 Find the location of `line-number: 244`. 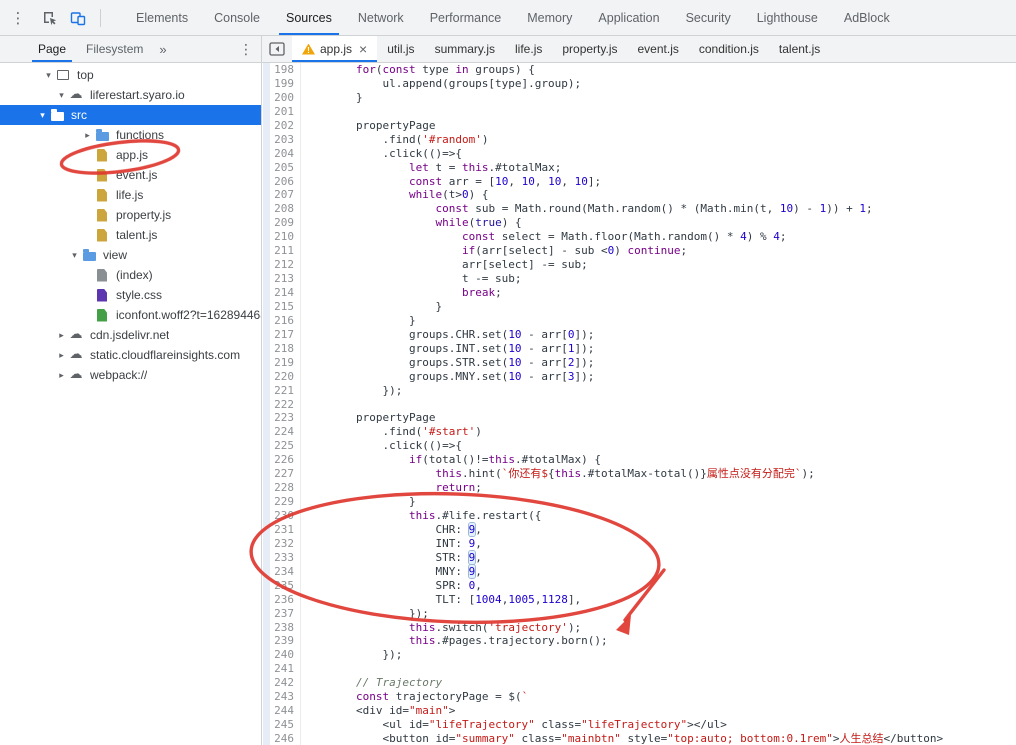

line-number: 244 is located at coordinates (285, 711).